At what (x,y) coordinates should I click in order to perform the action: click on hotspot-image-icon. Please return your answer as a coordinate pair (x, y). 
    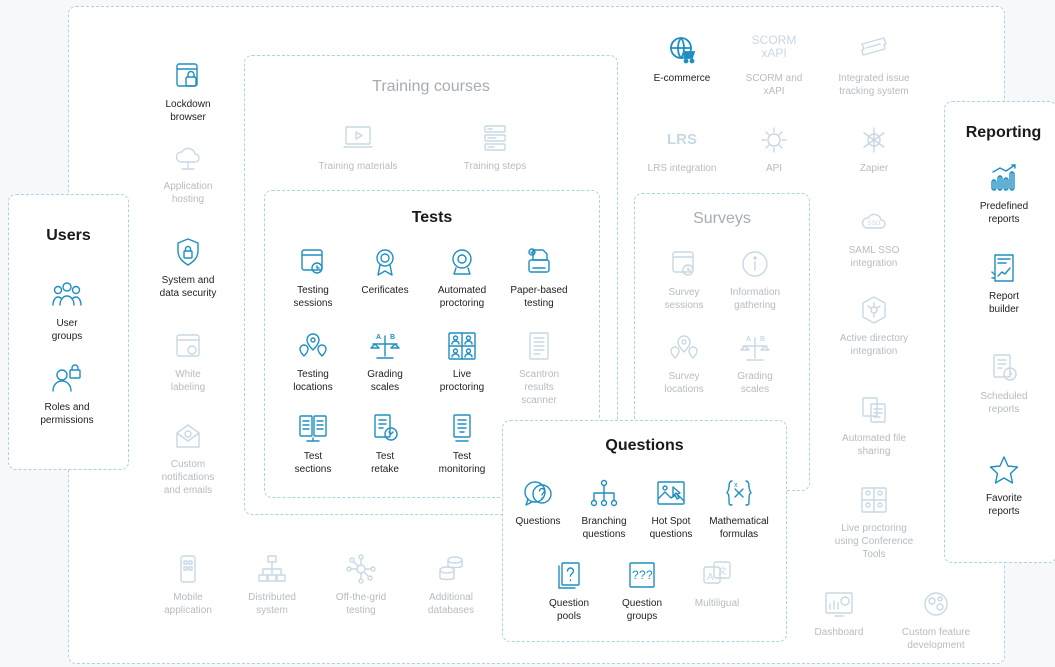
    Looking at the image, I should click on (671, 493).